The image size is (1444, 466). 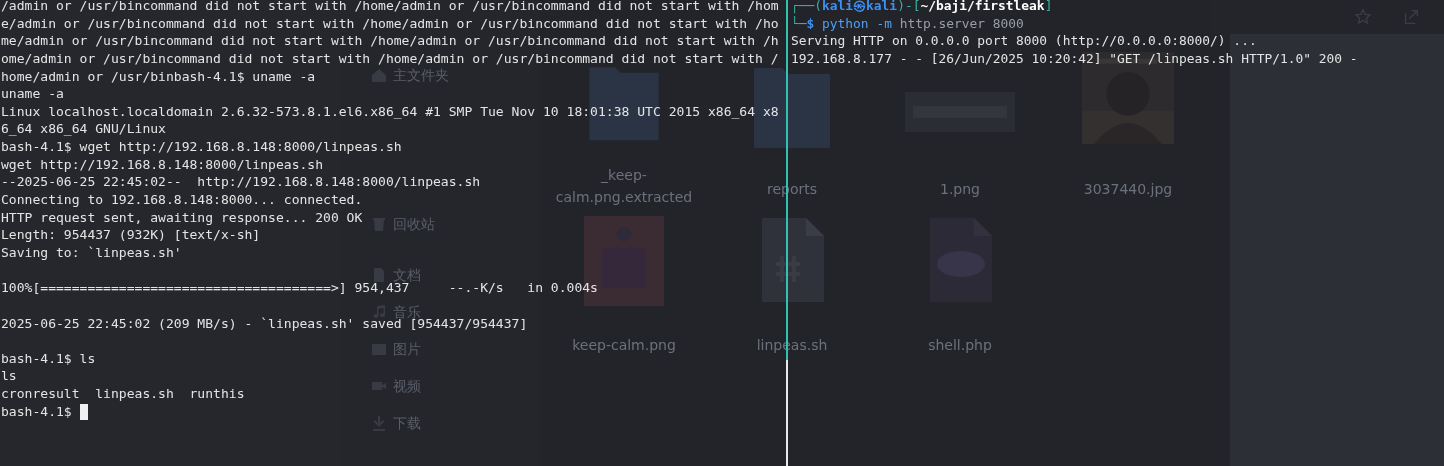 I want to click on sidebar-item: 音乐, so click(x=395, y=312).